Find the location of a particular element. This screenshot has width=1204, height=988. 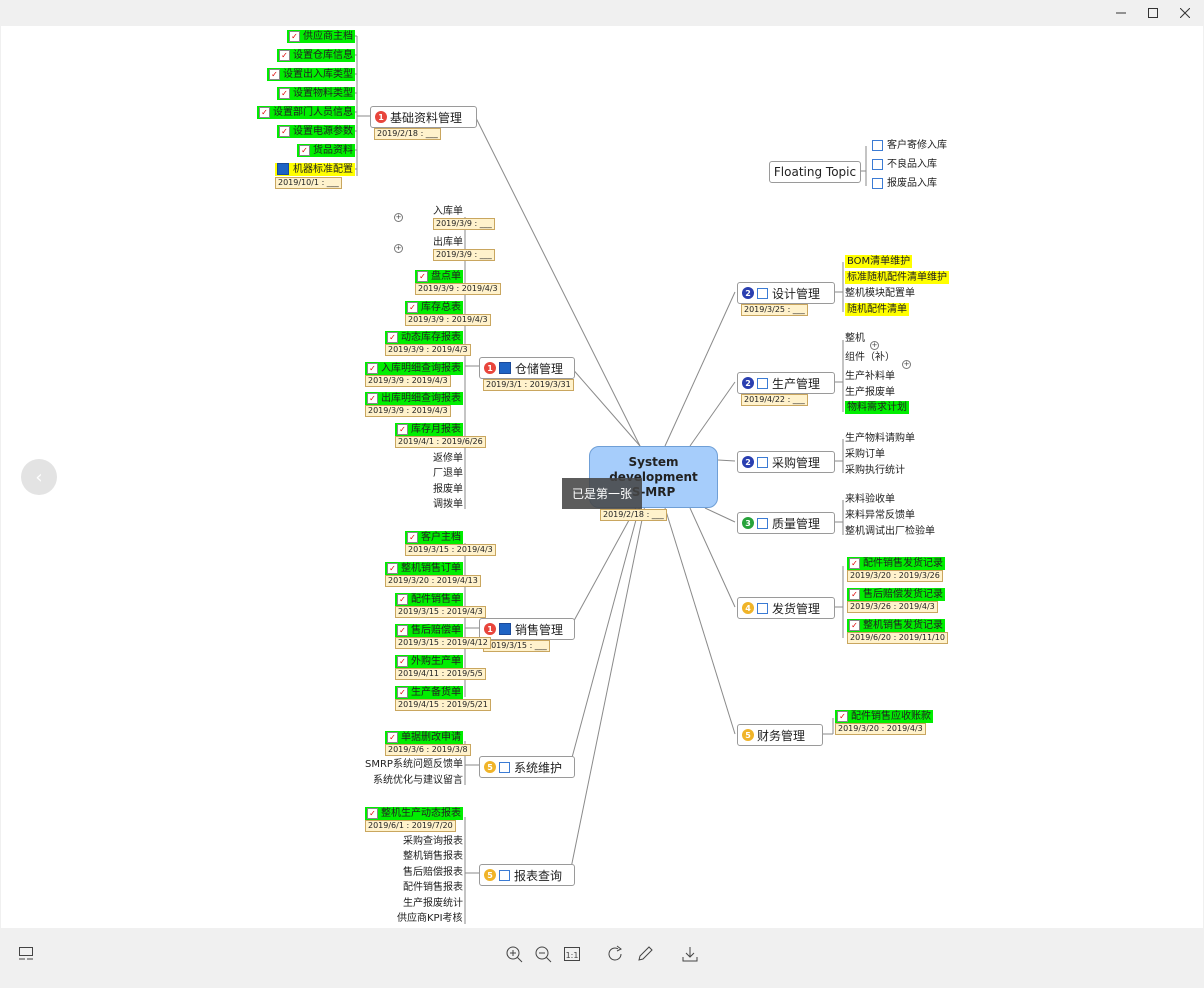

subtopic: 整机 is located at coordinates (855, 338).